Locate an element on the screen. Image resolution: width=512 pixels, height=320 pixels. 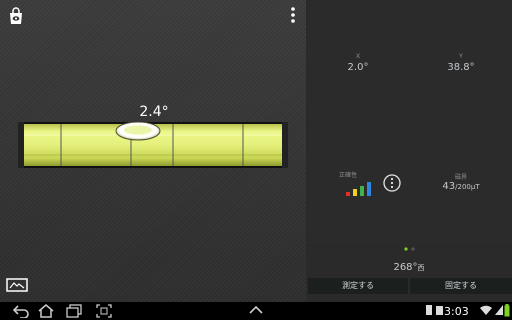
x-label: X is located at coordinates (358, 56).